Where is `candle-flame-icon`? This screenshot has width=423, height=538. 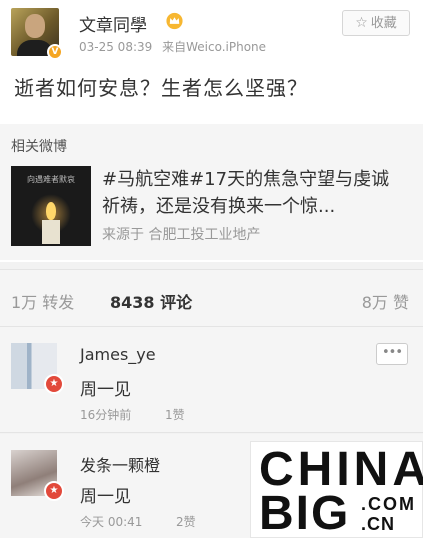 candle-flame-icon is located at coordinates (51, 211).